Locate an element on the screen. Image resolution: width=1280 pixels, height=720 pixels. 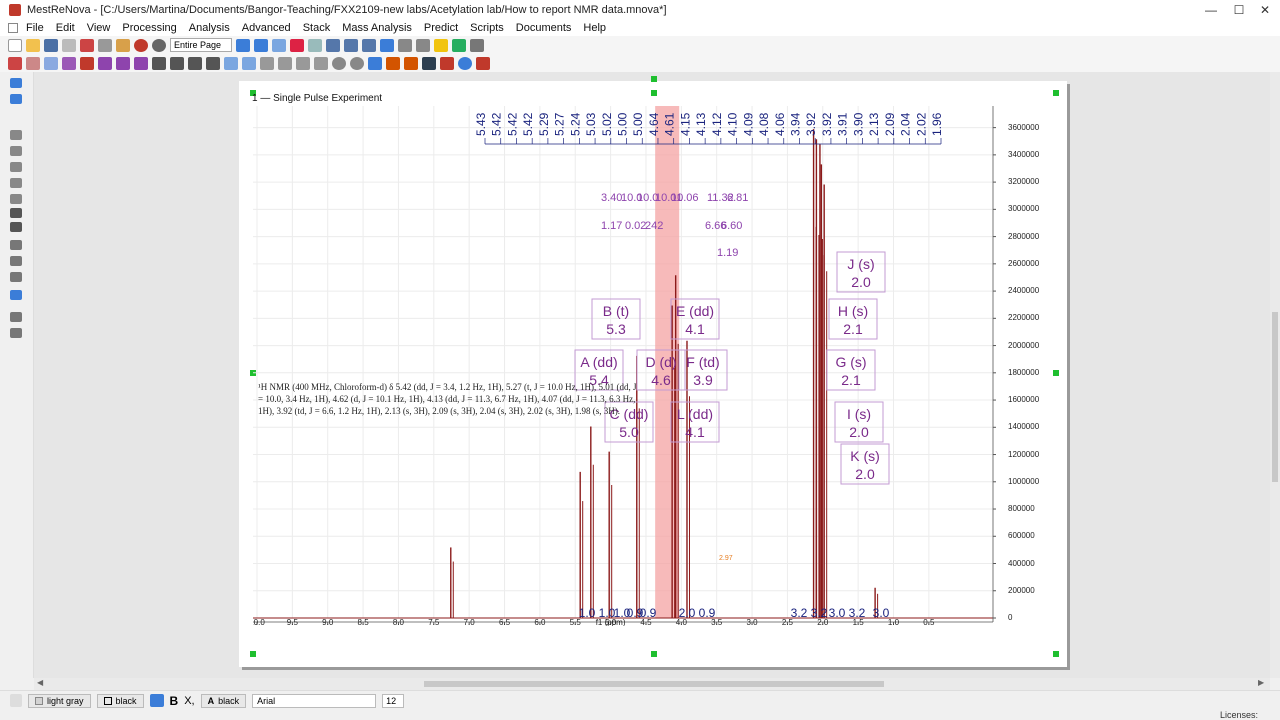
subscript-button: X, is located at coordinates (189, 701).